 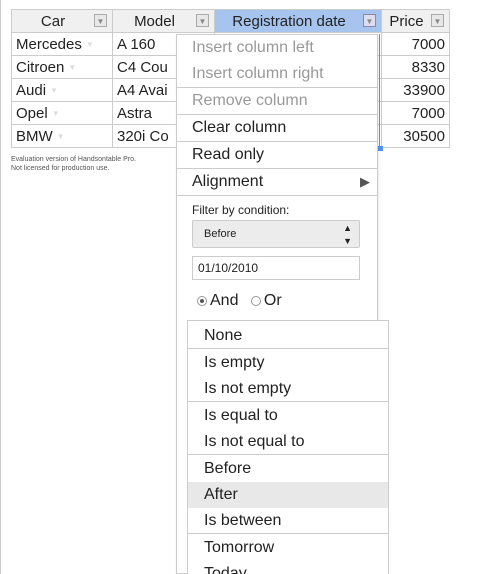 What do you see at coordinates (288, 442) in the screenshot?
I see `condition-option-is-not-equal-to: Is not equal to` at bounding box center [288, 442].